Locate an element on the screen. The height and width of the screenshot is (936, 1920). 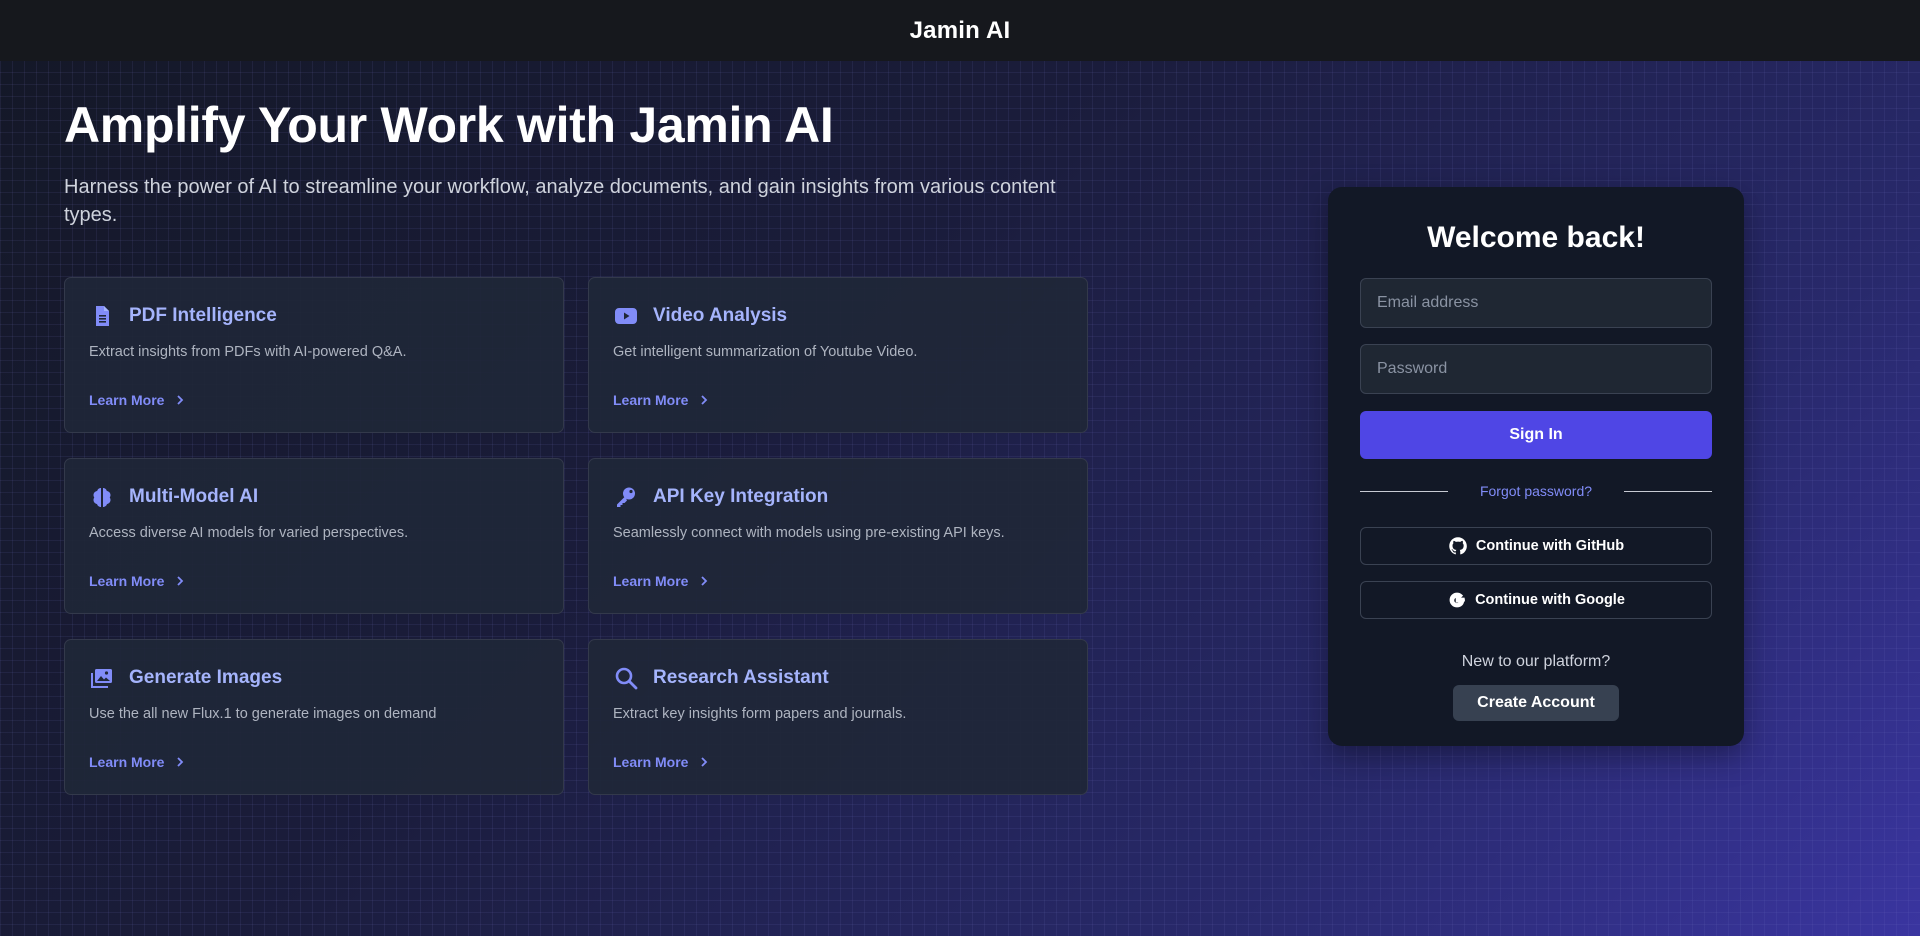
google-login-button: Continue with Google is located at coordinates (1536, 600).